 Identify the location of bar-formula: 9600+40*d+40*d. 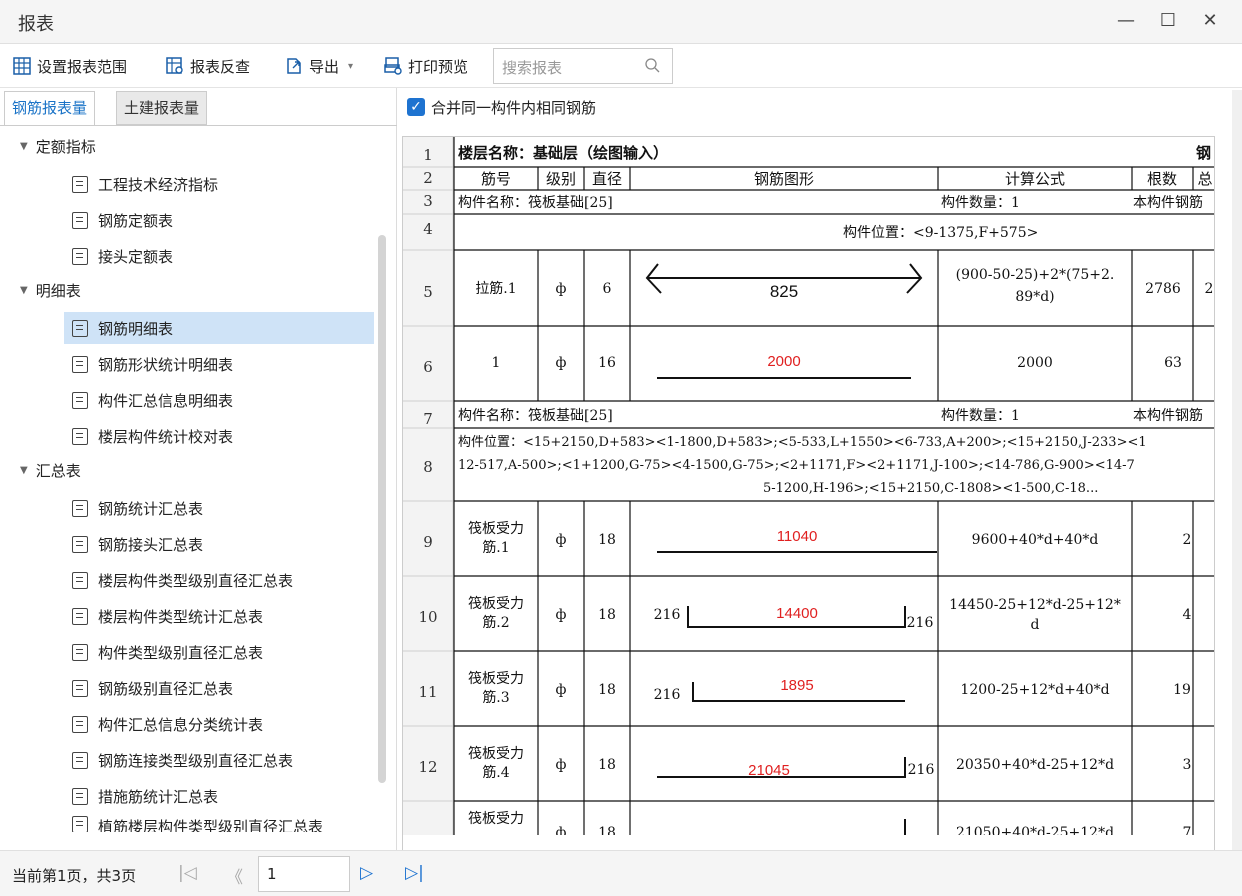
(1035, 540).